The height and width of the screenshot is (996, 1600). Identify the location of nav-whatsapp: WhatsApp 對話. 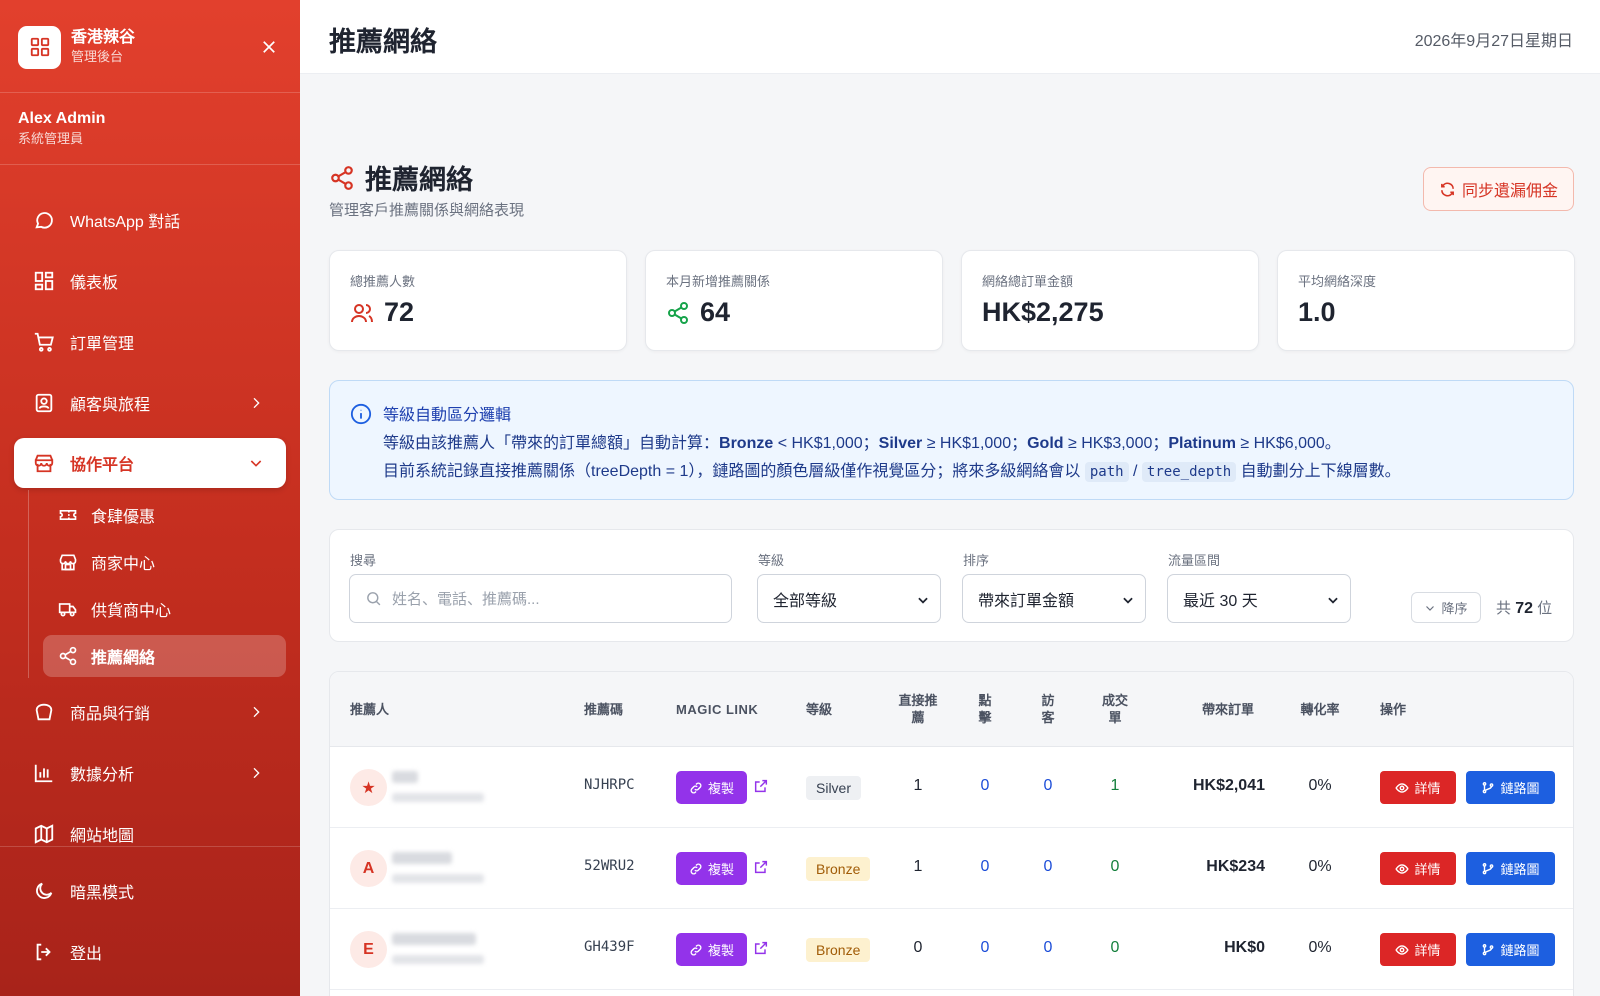
(150, 220).